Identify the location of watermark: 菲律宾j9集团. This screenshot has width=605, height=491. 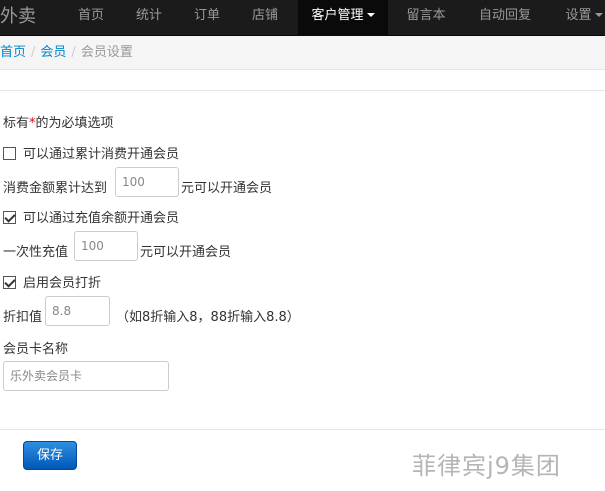
(486, 466).